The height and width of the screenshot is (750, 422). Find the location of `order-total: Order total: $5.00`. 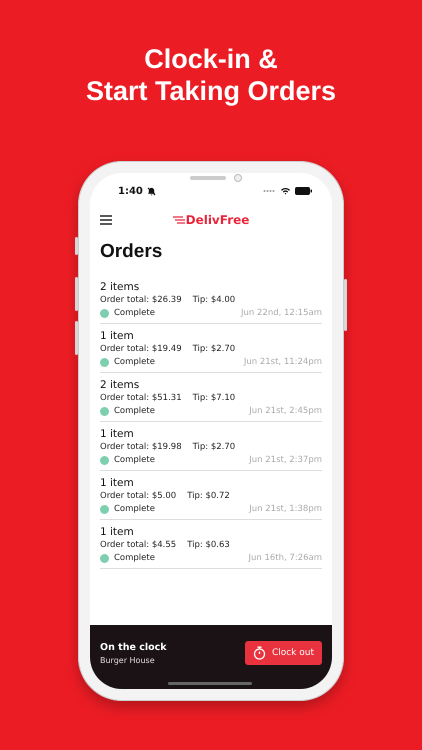

order-total: Order total: $5.00 is located at coordinates (138, 496).